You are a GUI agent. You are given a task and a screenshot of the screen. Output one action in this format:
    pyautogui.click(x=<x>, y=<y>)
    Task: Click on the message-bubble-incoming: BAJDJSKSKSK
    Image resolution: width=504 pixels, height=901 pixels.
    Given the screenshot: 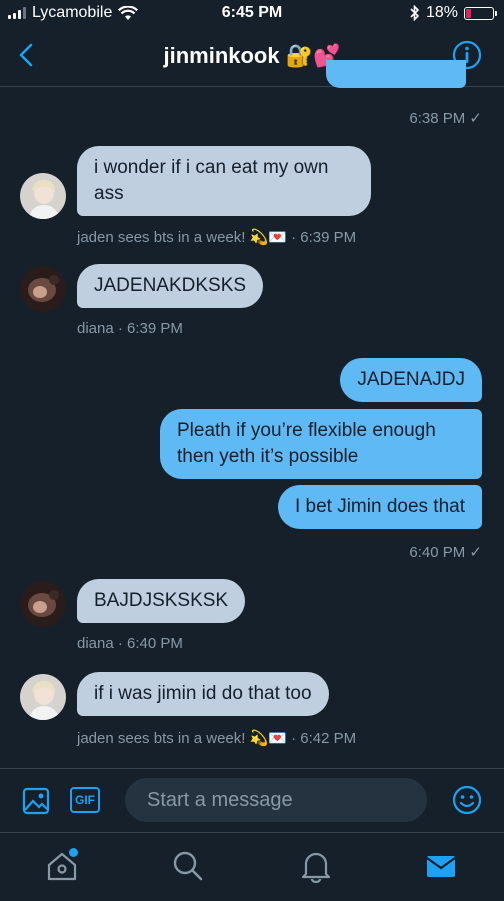 What is the action you would take?
    pyautogui.click(x=161, y=601)
    